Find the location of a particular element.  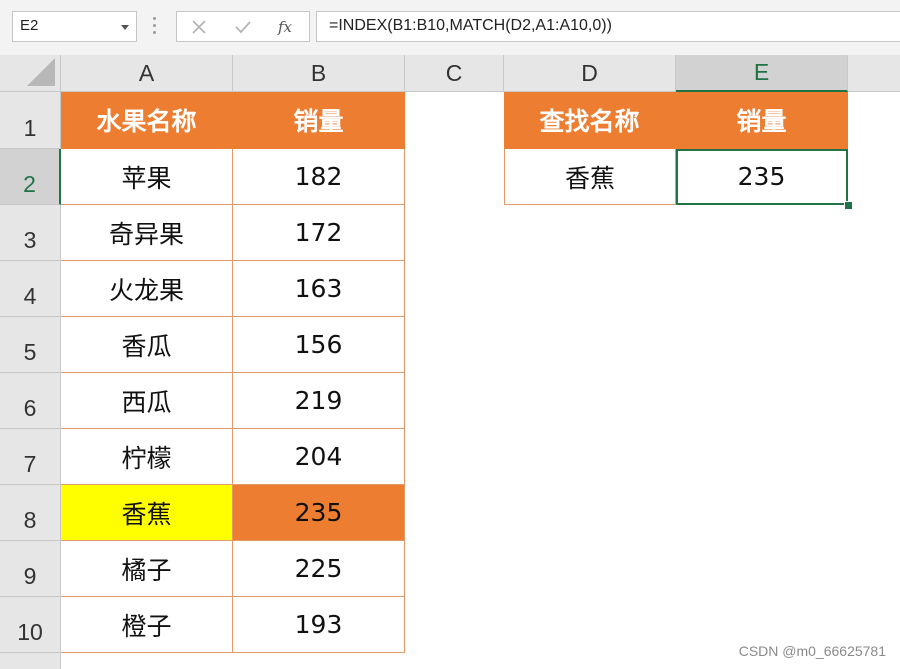

row-header-3: 3 is located at coordinates (30, 233).